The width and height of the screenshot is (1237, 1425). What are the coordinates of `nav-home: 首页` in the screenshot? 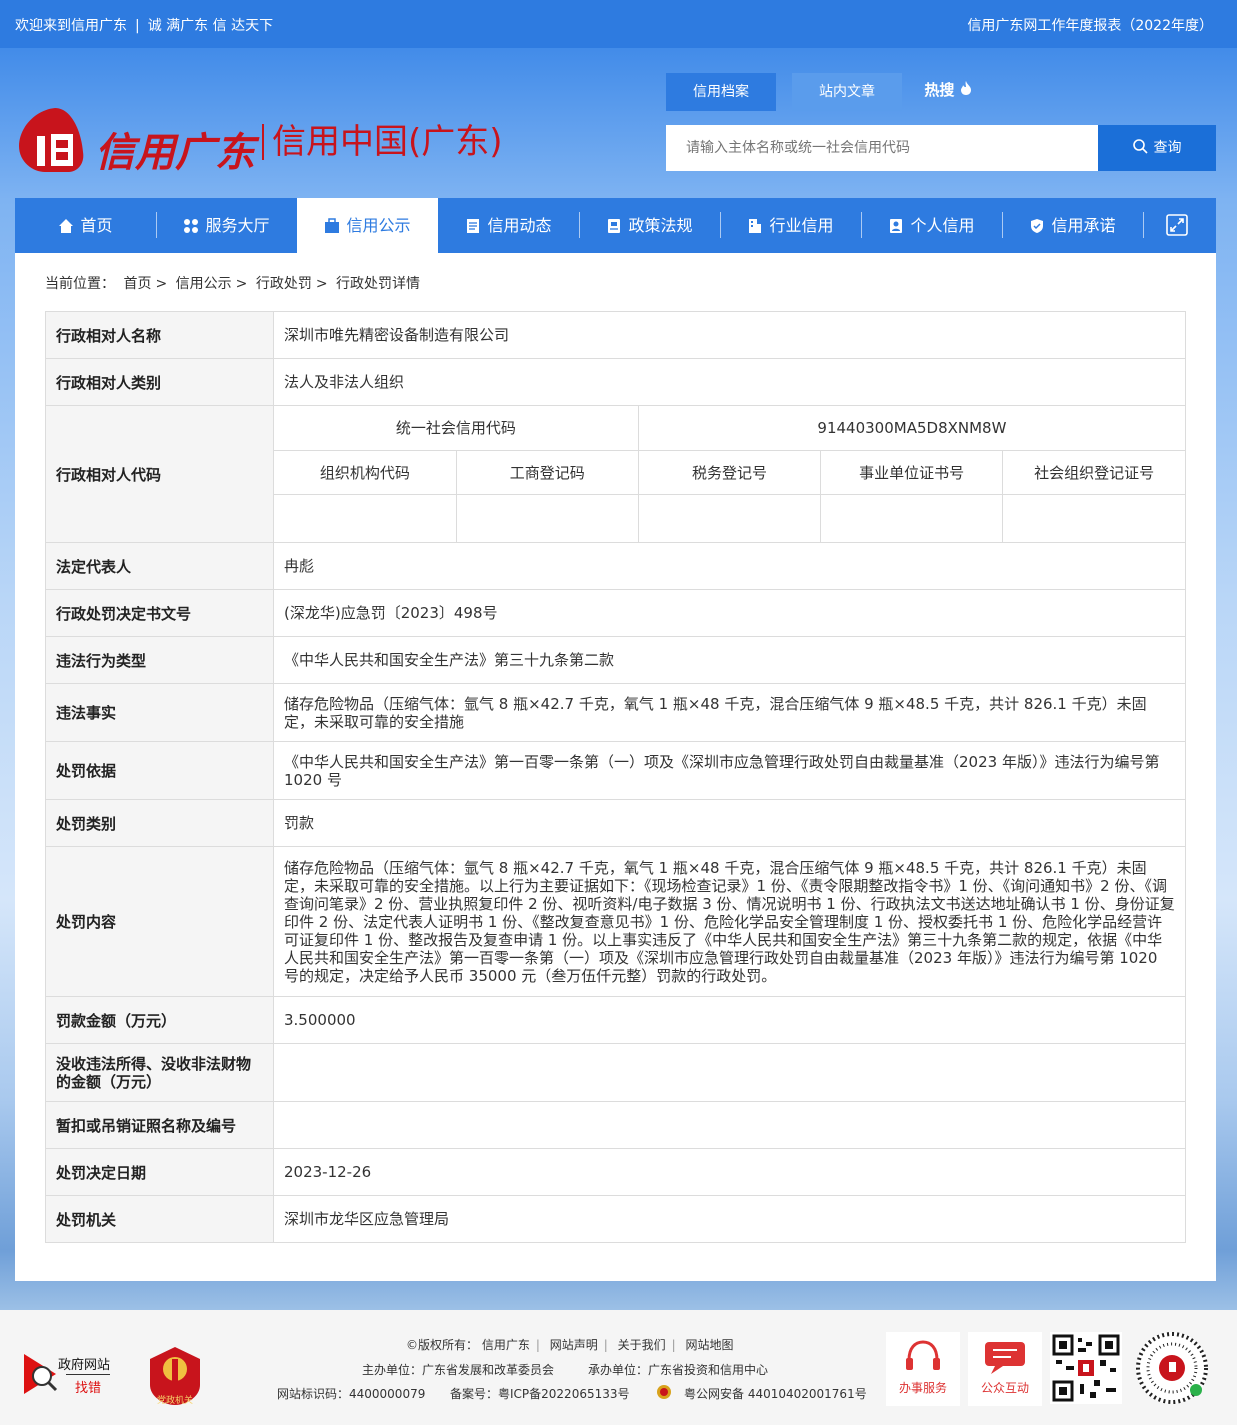 It's located at (85, 225).